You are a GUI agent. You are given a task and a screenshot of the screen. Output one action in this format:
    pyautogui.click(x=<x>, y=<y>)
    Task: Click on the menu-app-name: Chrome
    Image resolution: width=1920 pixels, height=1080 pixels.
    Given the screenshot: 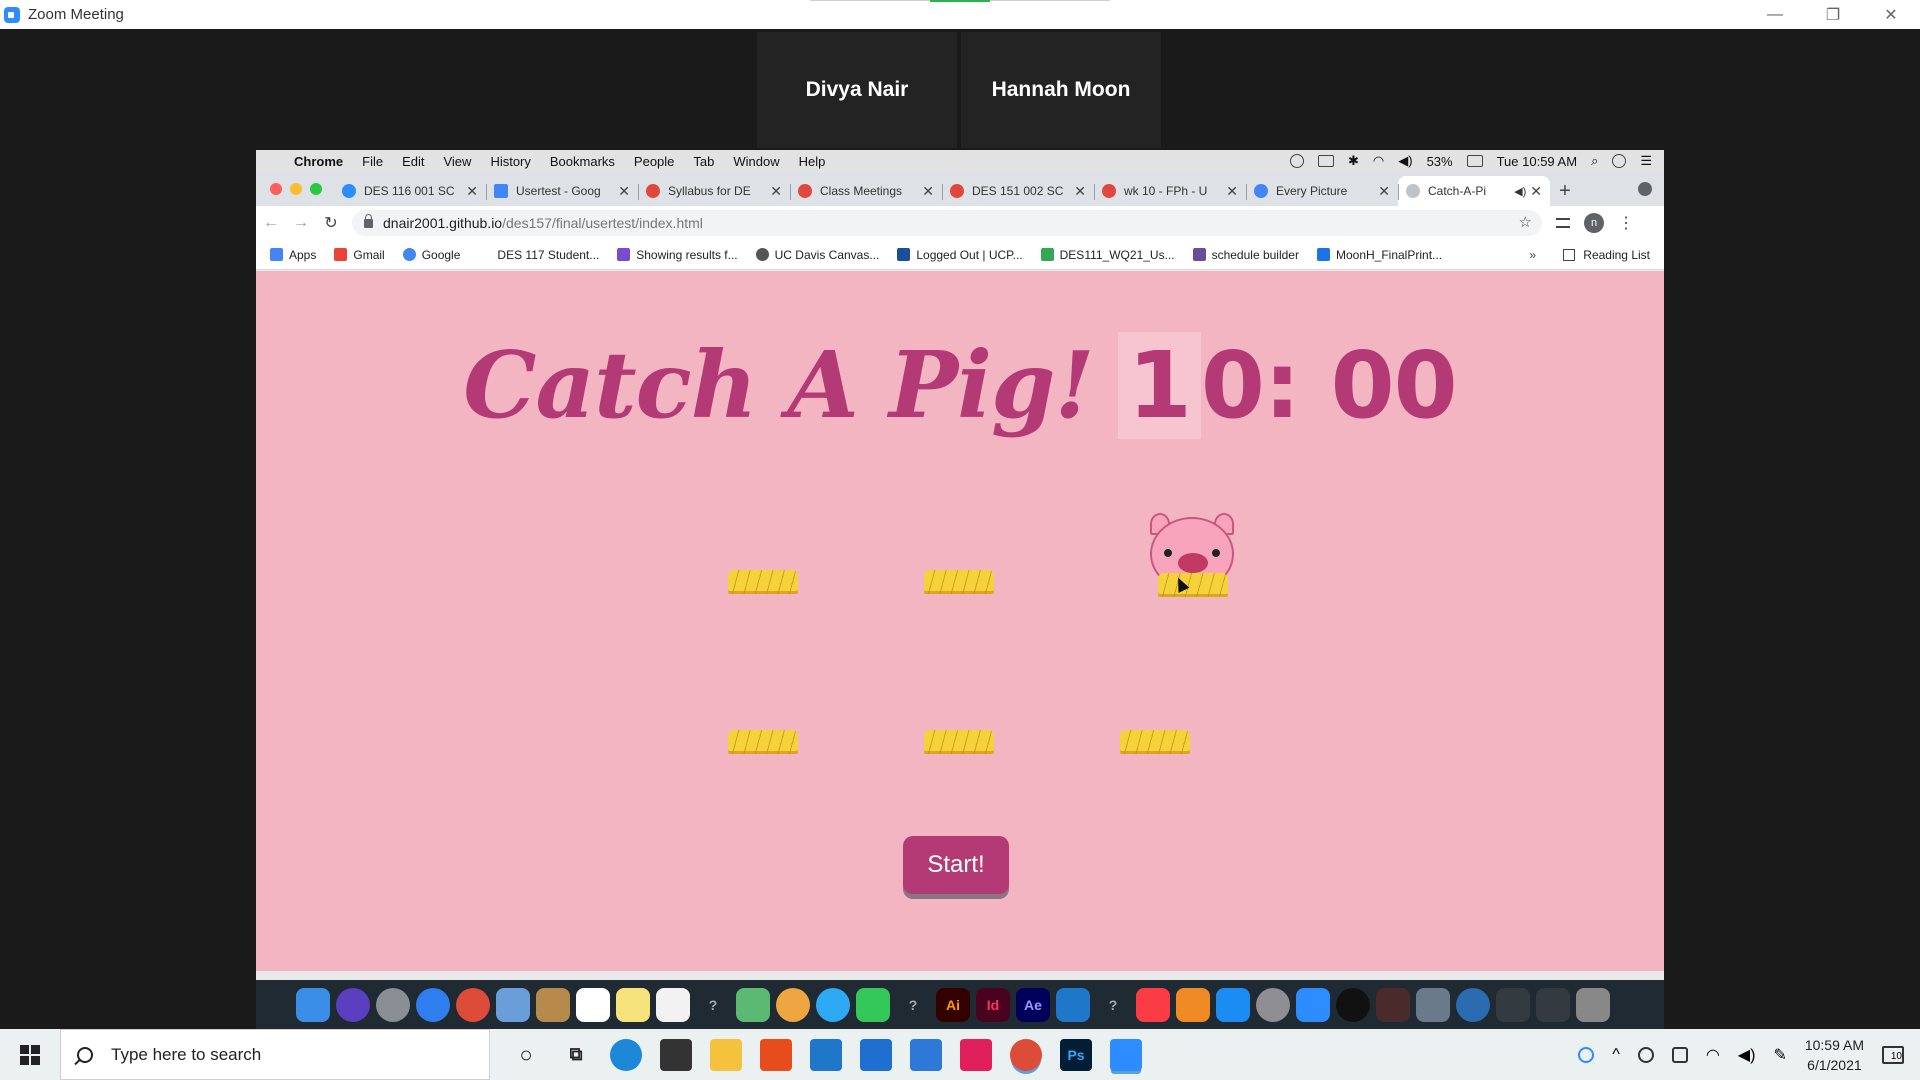 What is the action you would take?
    pyautogui.click(x=318, y=161)
    